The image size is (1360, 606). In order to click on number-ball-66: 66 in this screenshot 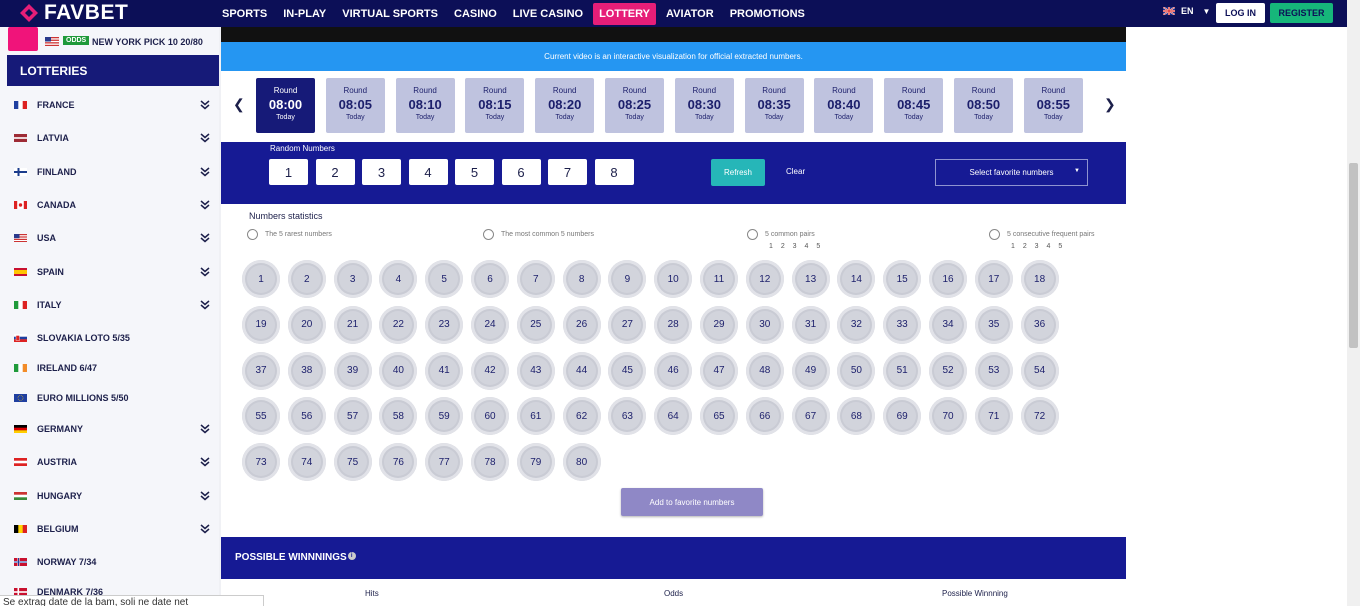, I will do `click(764, 416)`.